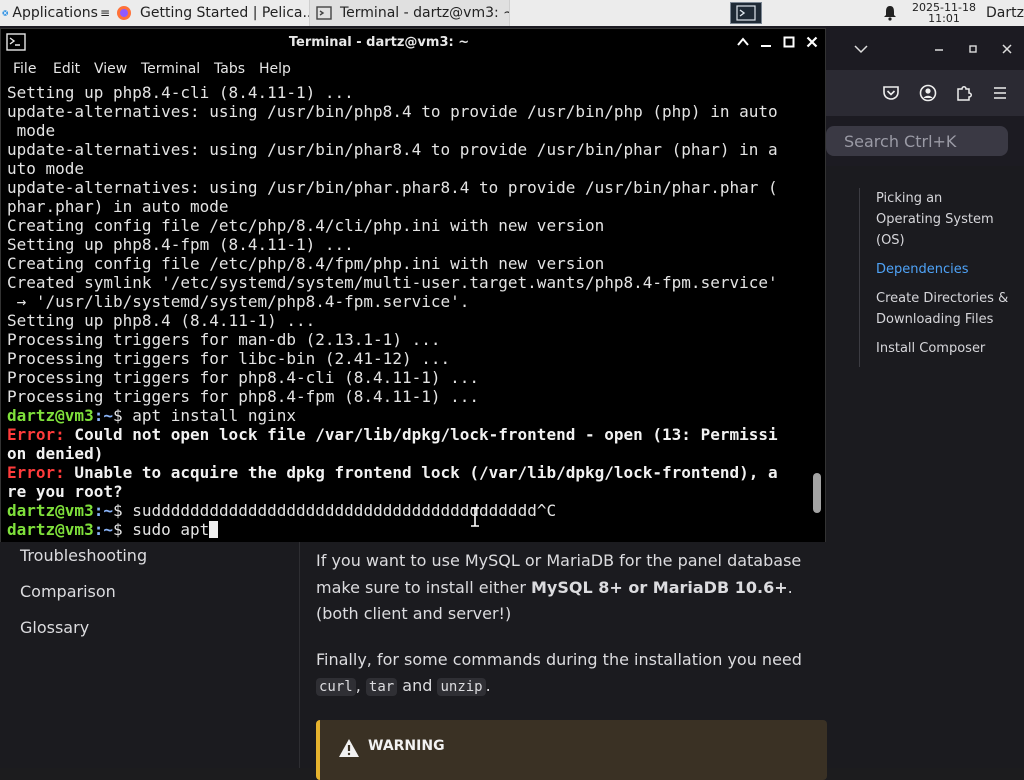 The image size is (1024, 780). I want to click on chevron-up-icon, so click(743, 41).